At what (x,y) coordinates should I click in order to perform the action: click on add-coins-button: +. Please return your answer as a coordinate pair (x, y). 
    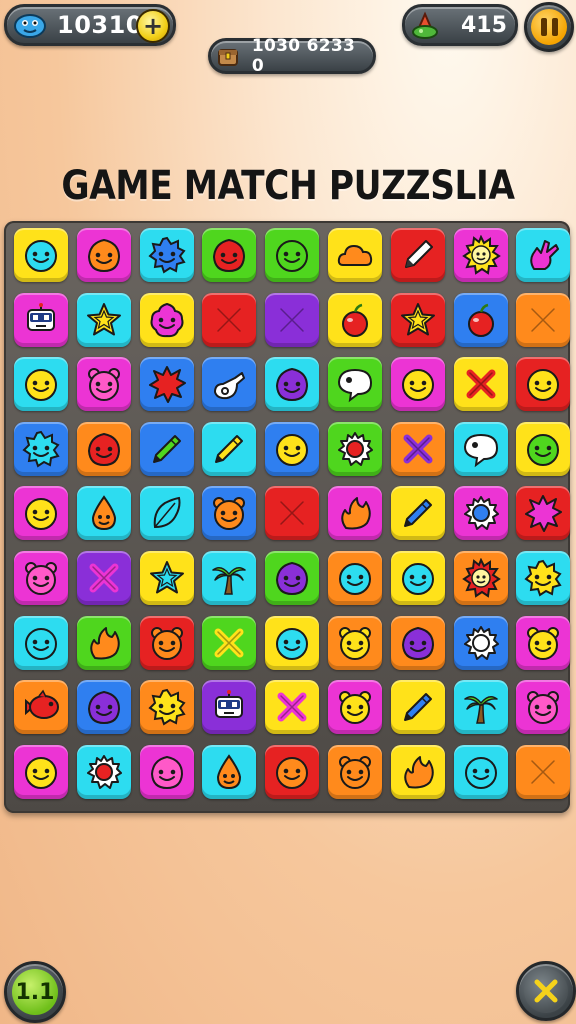
    Looking at the image, I should click on (153, 26).